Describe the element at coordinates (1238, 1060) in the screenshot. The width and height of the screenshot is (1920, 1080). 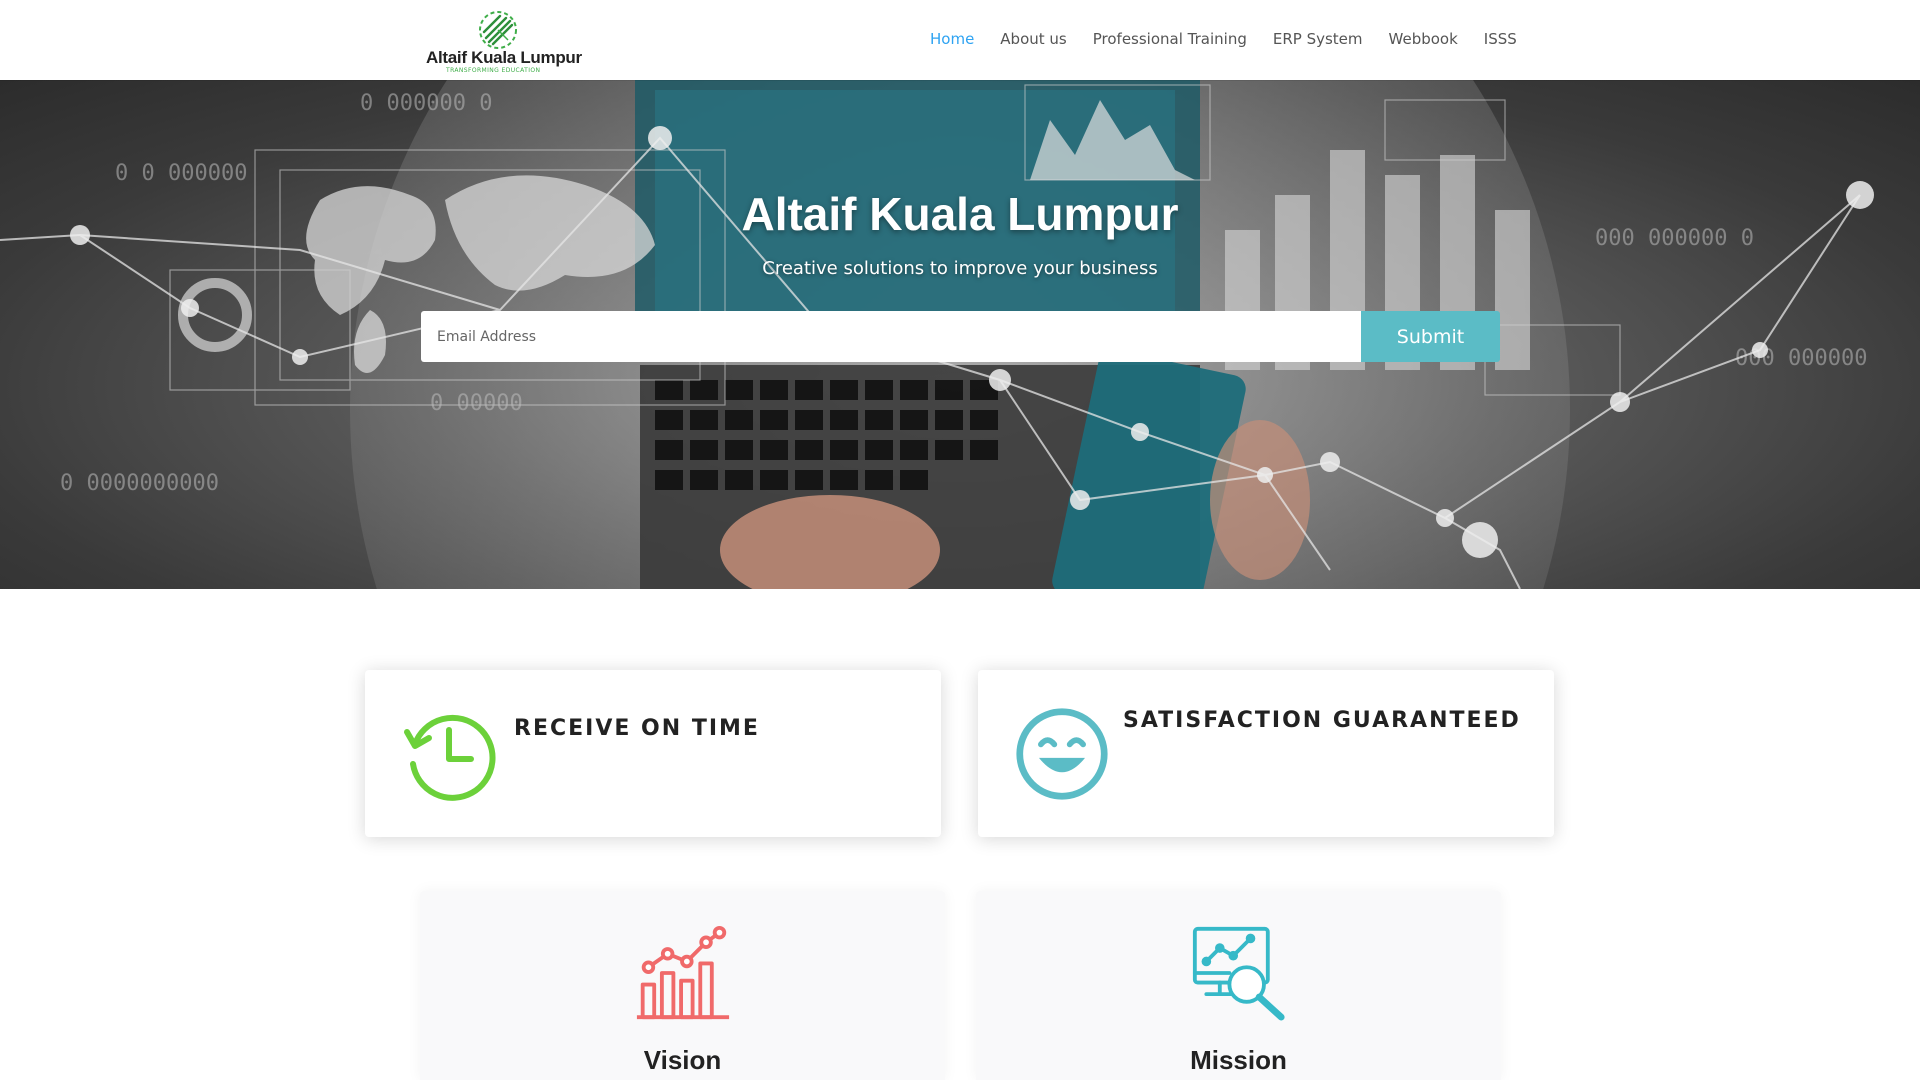
I see `mission-title: Mission` at that location.